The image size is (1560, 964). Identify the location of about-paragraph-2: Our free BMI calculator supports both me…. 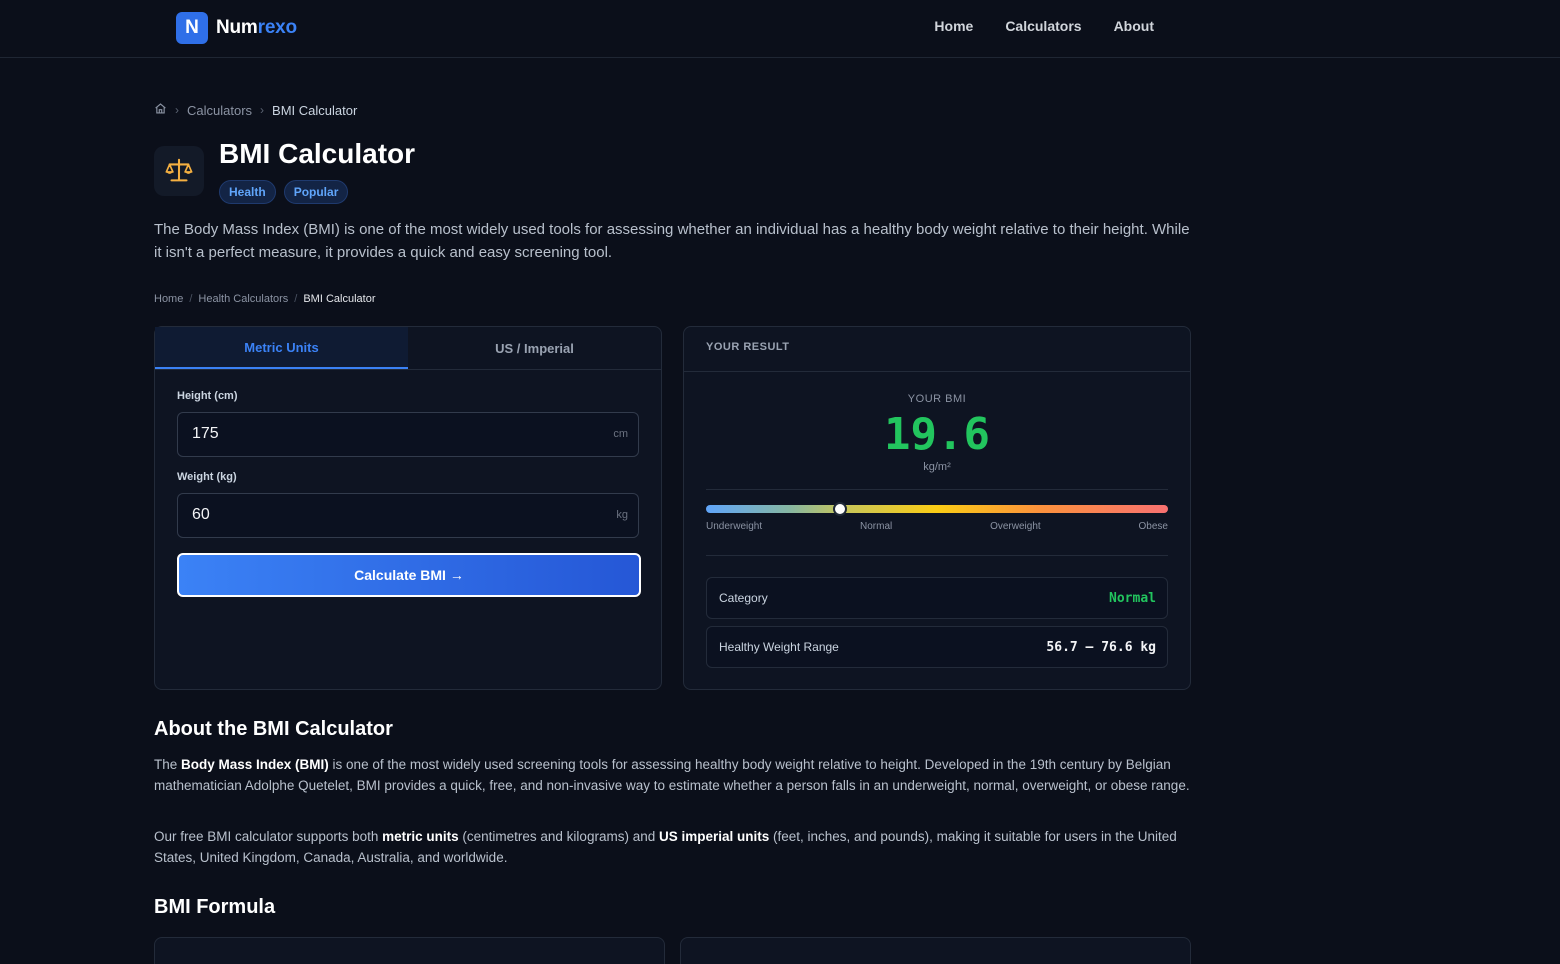
(674, 847).